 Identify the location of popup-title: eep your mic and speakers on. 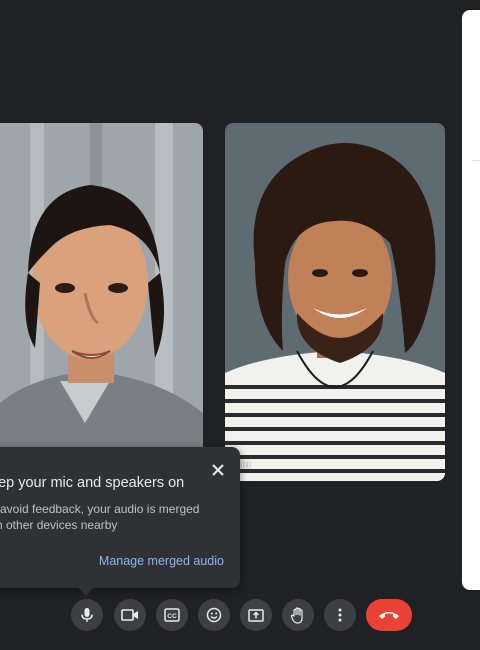
(92, 483).